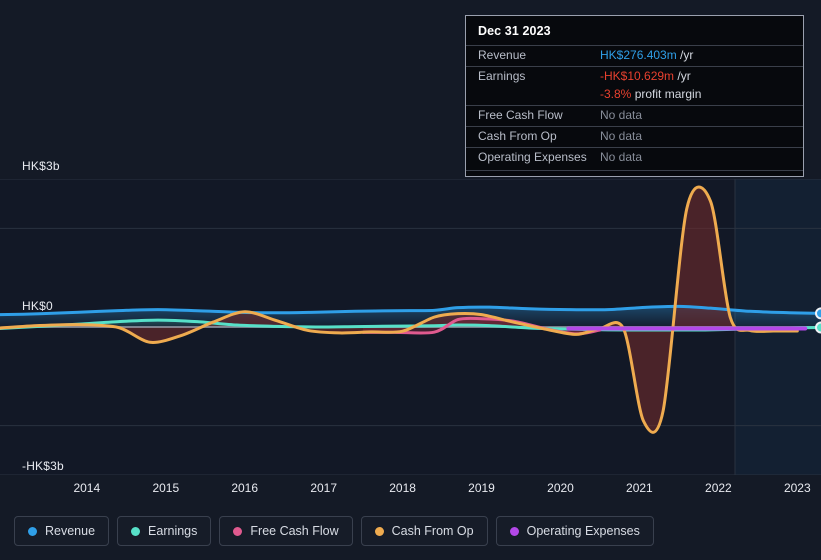  What do you see at coordinates (718, 488) in the screenshot?
I see `x-axis-tick-2022: 2022` at bounding box center [718, 488].